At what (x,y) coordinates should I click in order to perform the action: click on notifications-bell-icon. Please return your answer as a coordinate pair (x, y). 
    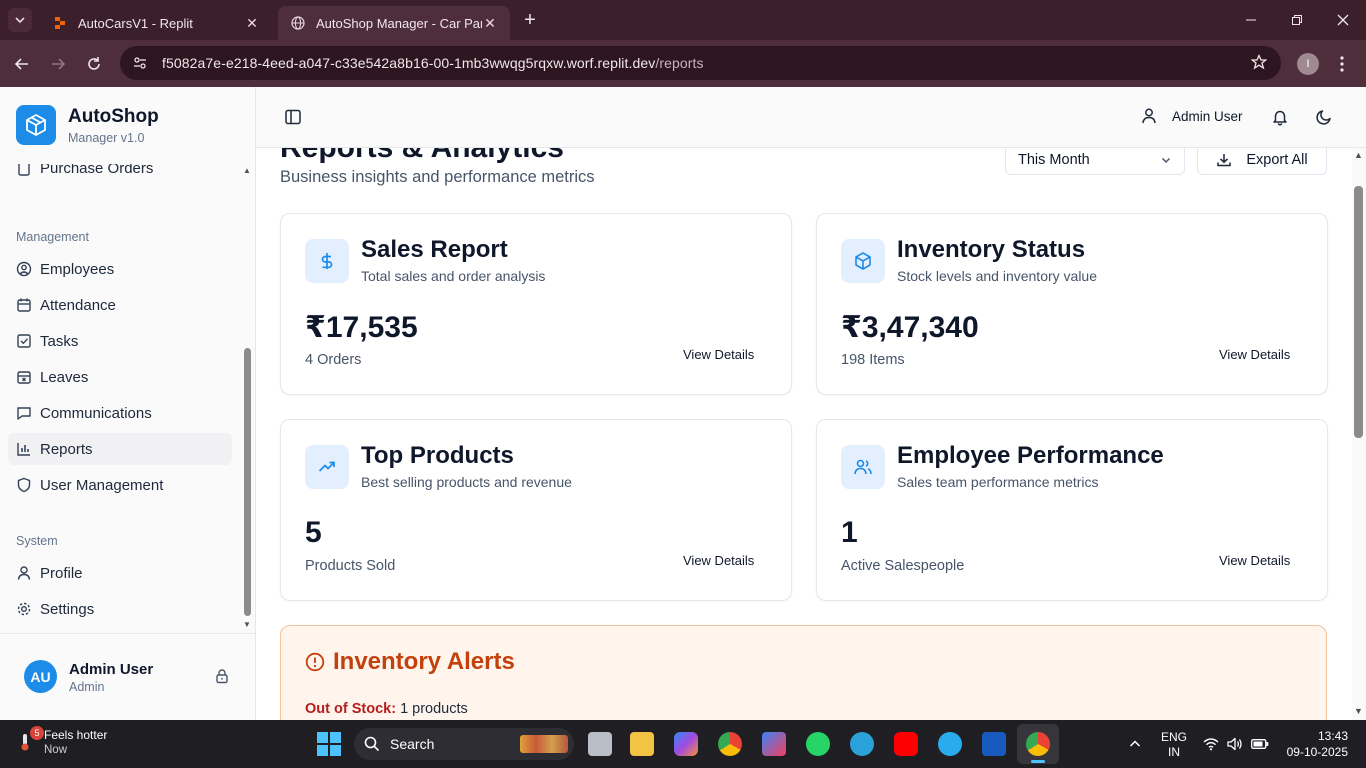
    Looking at the image, I should click on (1280, 119).